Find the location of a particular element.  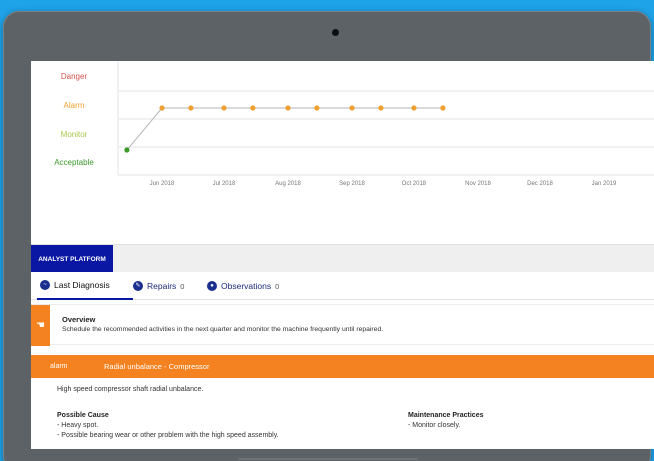

analyst-platform-button: ANALYST PLATFORM is located at coordinates (72, 259).